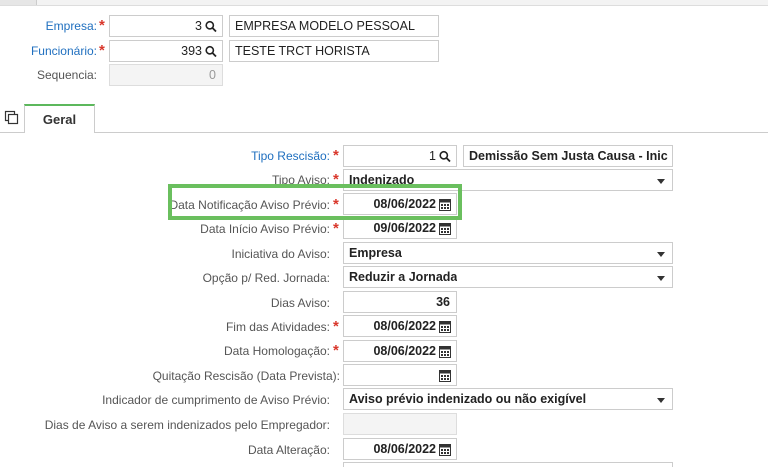 This screenshot has width=768, height=467. I want to click on data-inicio-aviso-label: Data Início Aviso Prévio:, so click(265, 229).